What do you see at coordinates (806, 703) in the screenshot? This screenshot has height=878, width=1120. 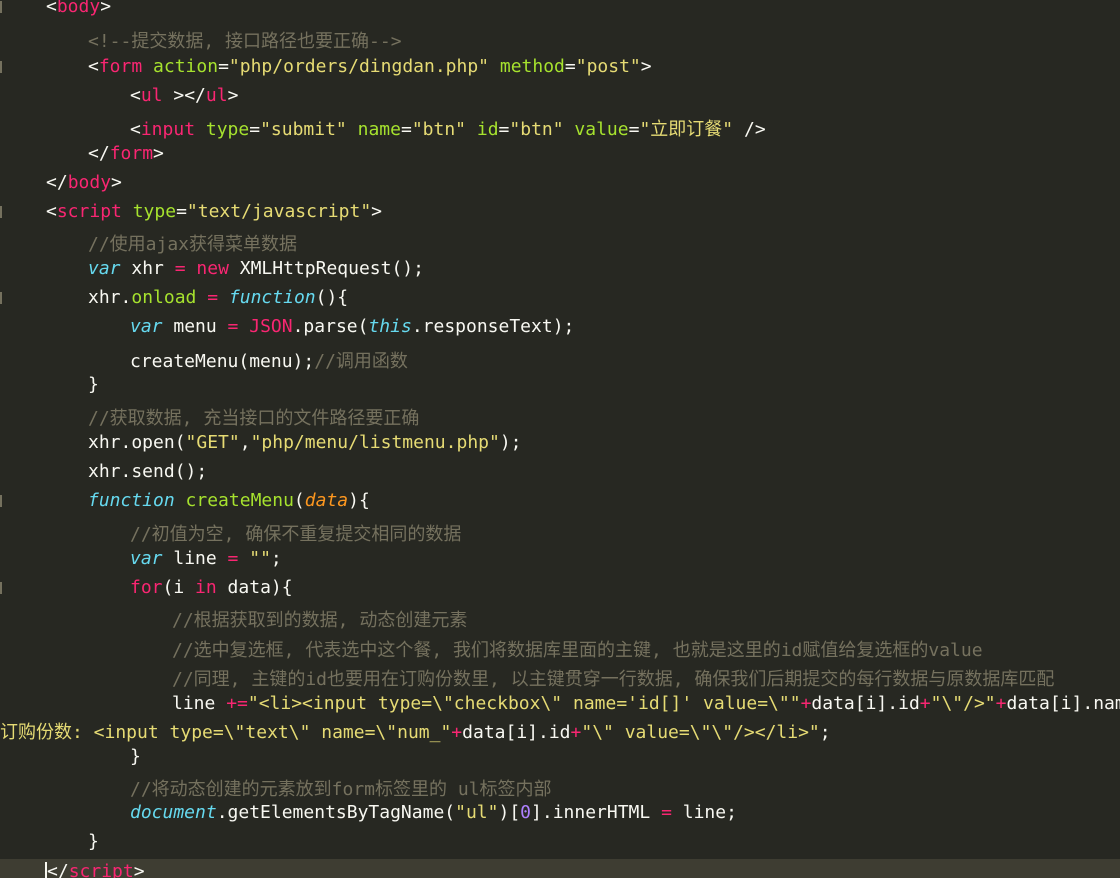 I see `code-token: +` at bounding box center [806, 703].